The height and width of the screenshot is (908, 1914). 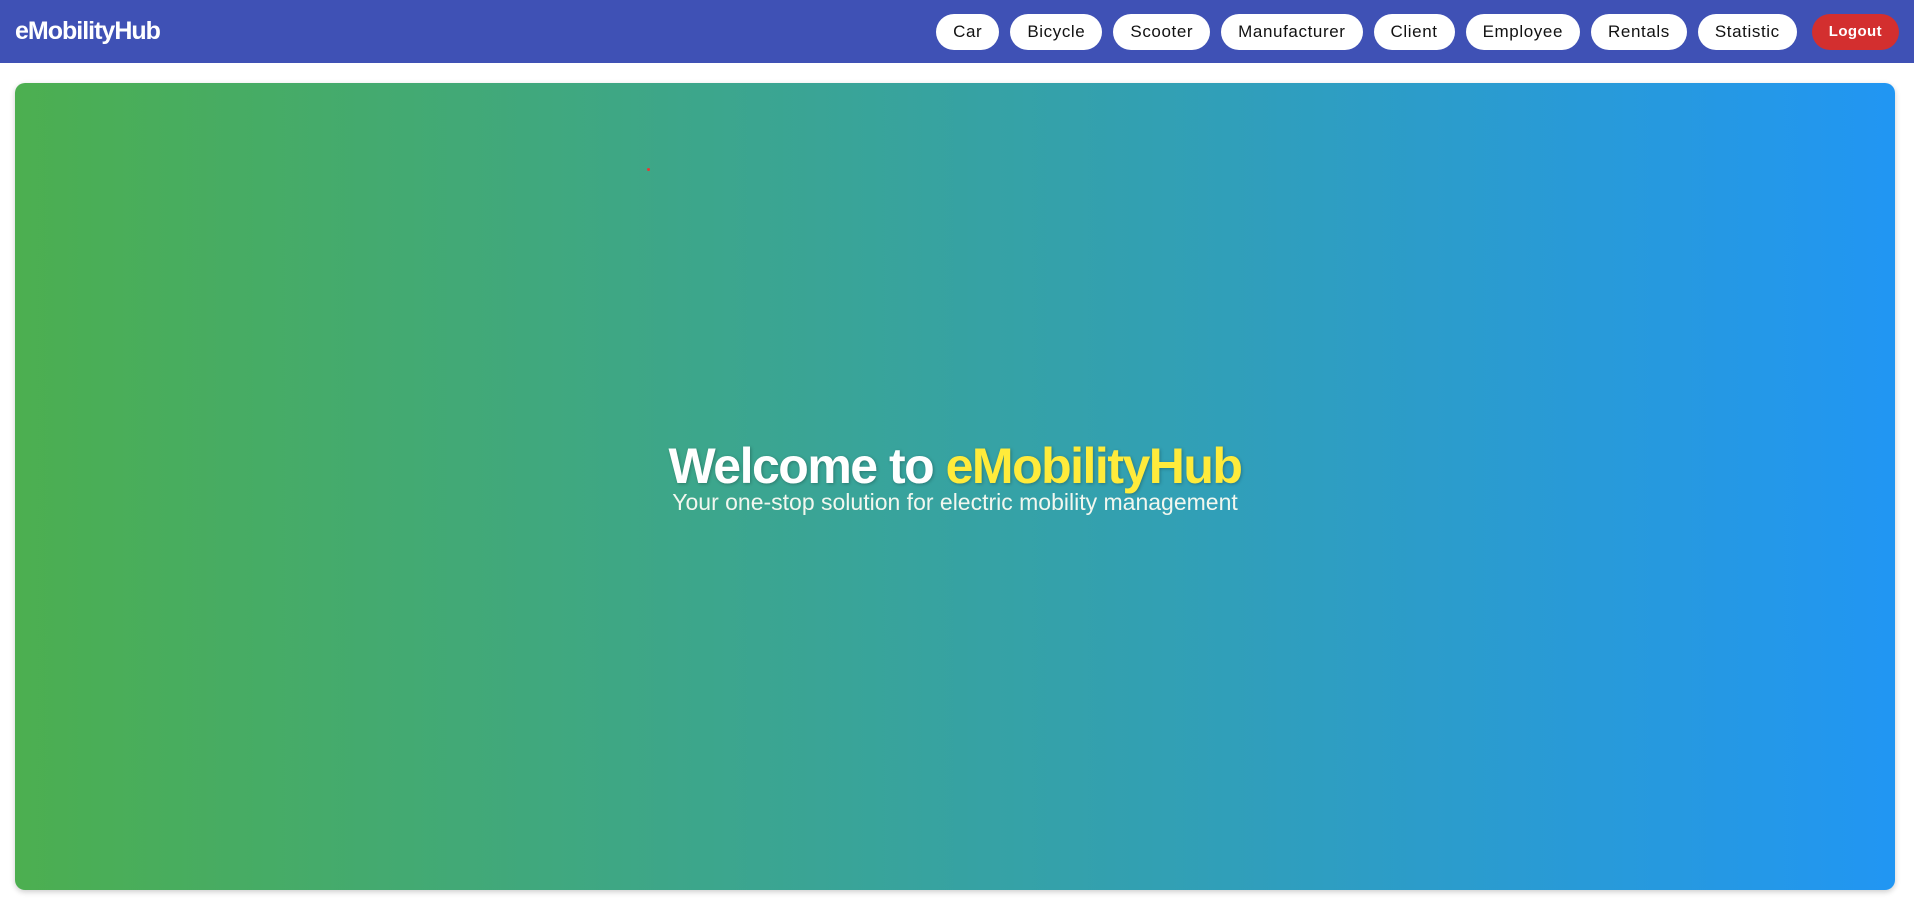 What do you see at coordinates (1292, 31) in the screenshot?
I see `nav-manufacturer-button: Manufacturer` at bounding box center [1292, 31].